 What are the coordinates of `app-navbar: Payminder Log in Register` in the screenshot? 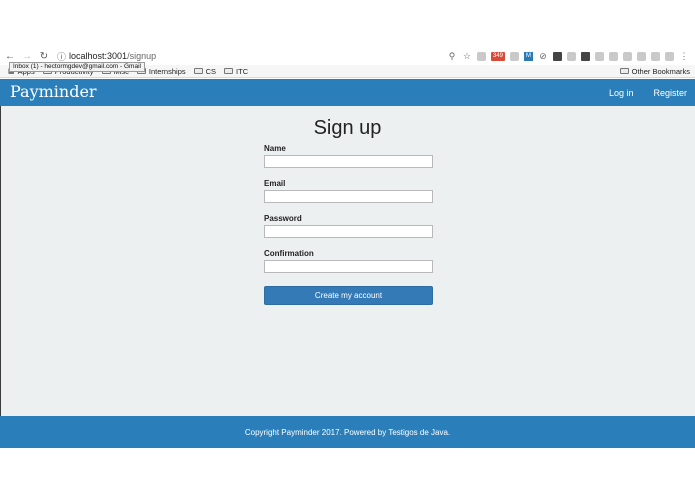 It's located at (347, 92).